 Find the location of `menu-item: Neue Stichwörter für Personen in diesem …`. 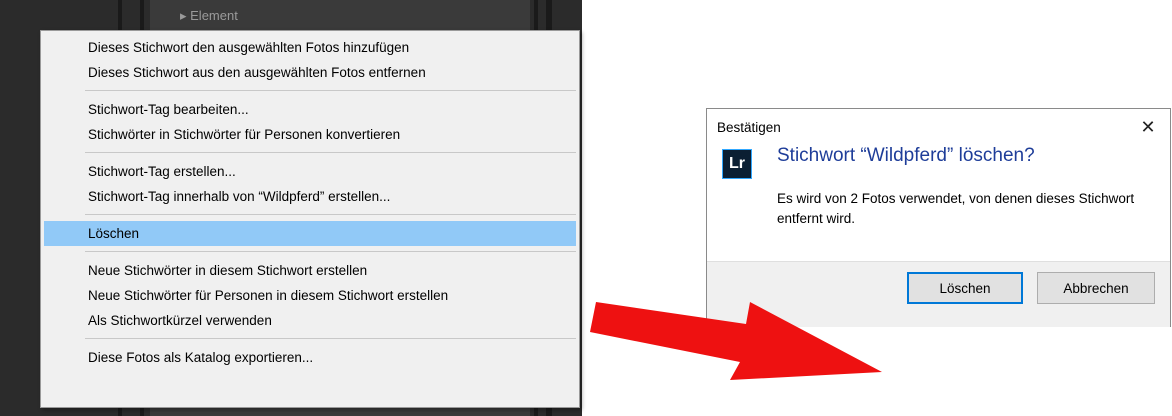

menu-item: Neue Stichwörter für Personen in diesem … is located at coordinates (310, 295).